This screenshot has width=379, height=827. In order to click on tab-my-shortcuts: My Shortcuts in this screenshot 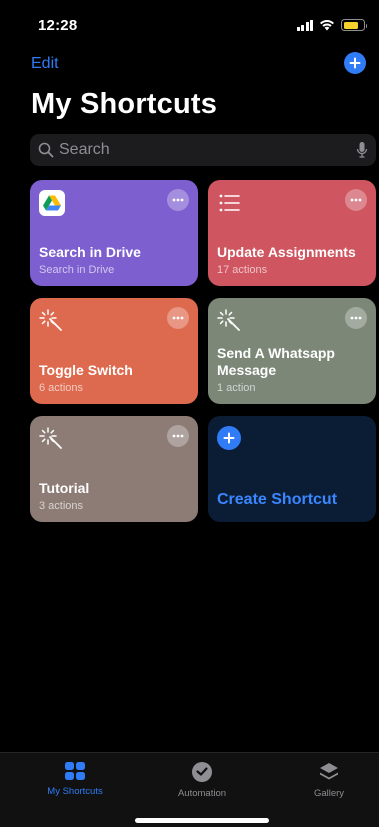, I will do `click(75, 779)`.